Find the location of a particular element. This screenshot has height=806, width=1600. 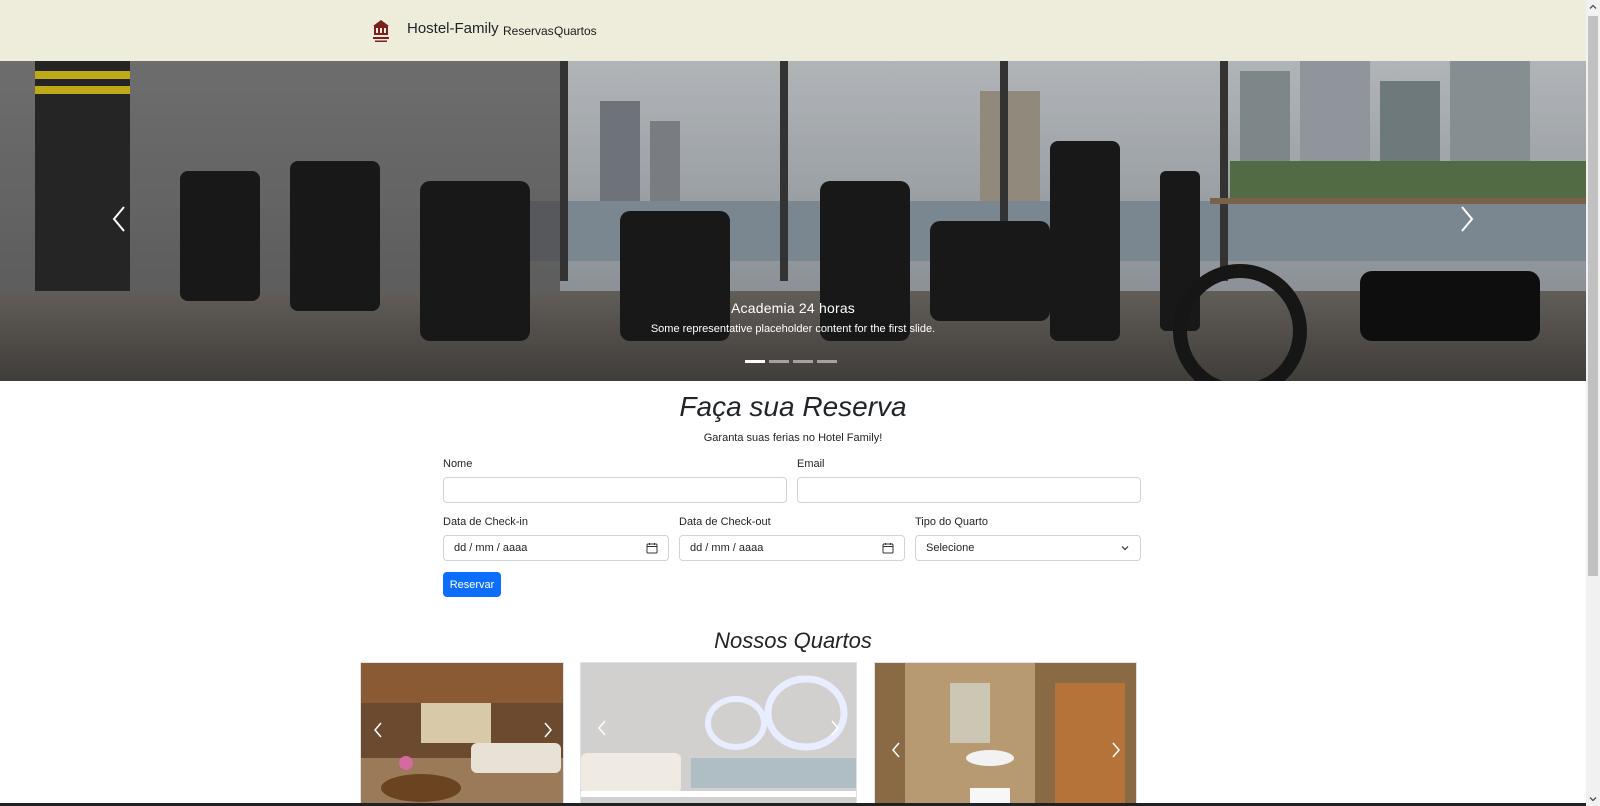

checkin-date-field: dd / mm / aaaa is located at coordinates (556, 548).